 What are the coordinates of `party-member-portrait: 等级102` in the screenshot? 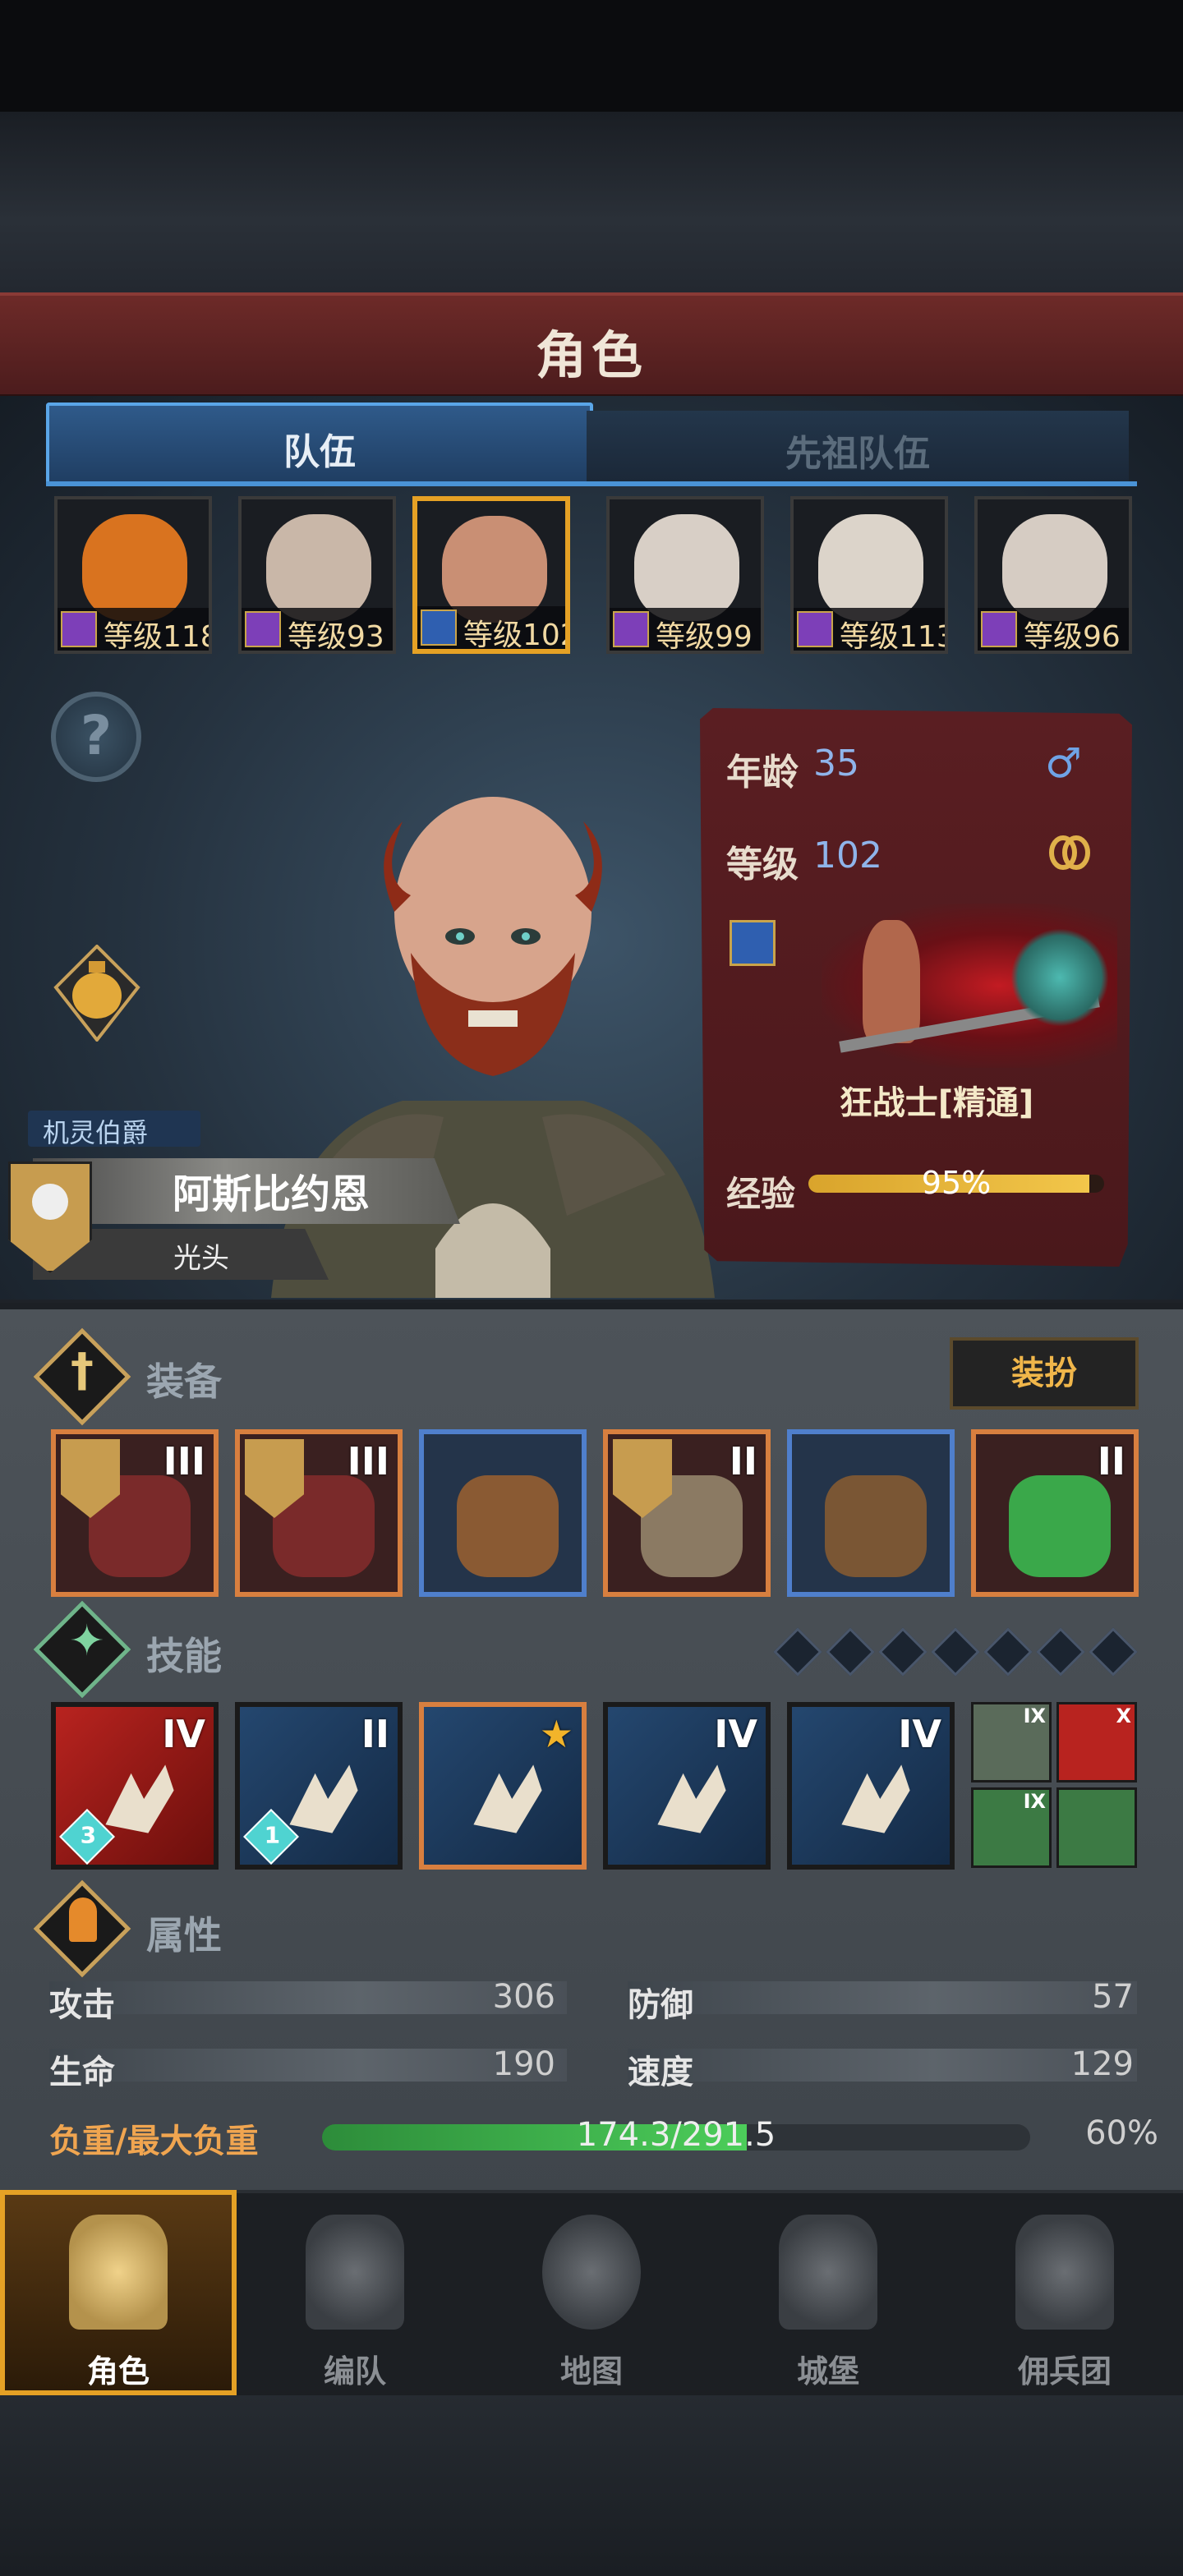 It's located at (491, 575).